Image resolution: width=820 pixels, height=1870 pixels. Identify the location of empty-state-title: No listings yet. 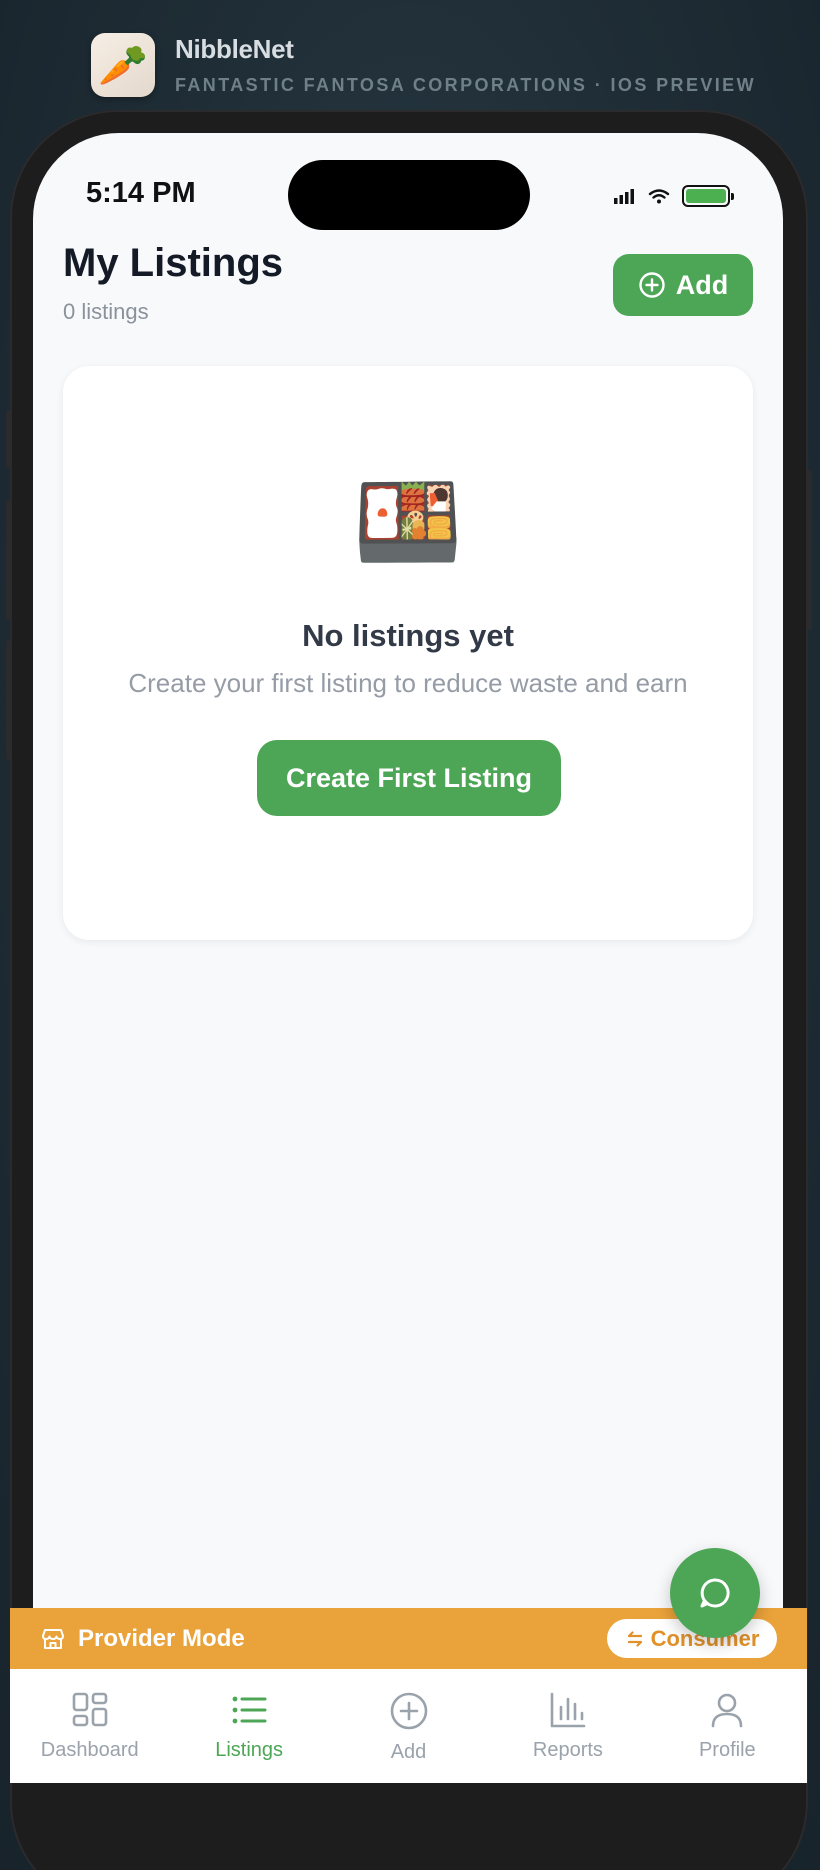
(408, 635).